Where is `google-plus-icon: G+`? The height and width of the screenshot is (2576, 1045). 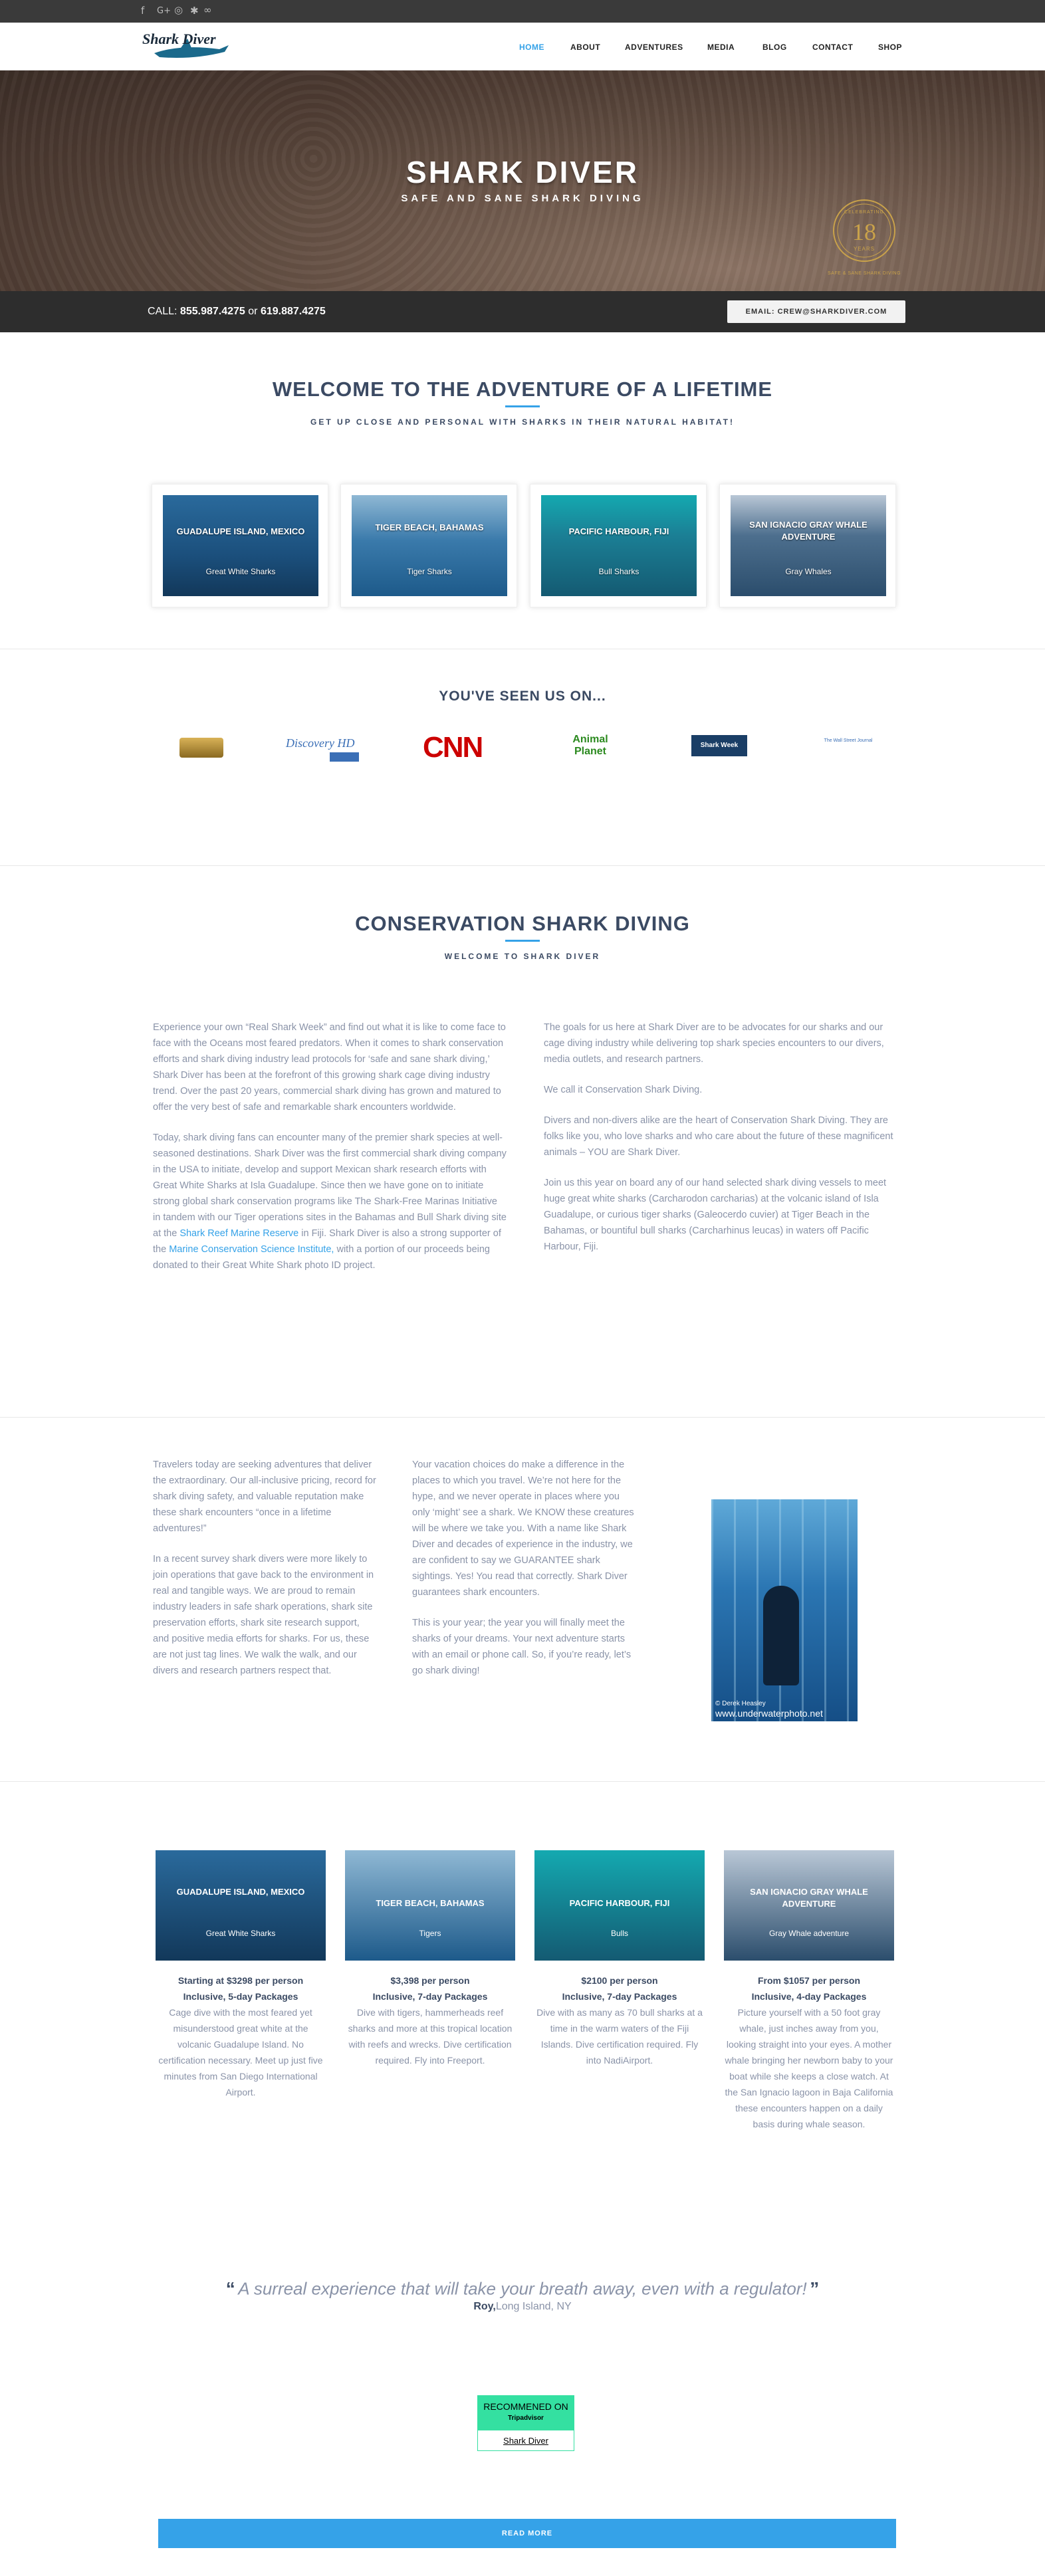
google-plus-icon: G+ is located at coordinates (164, 11).